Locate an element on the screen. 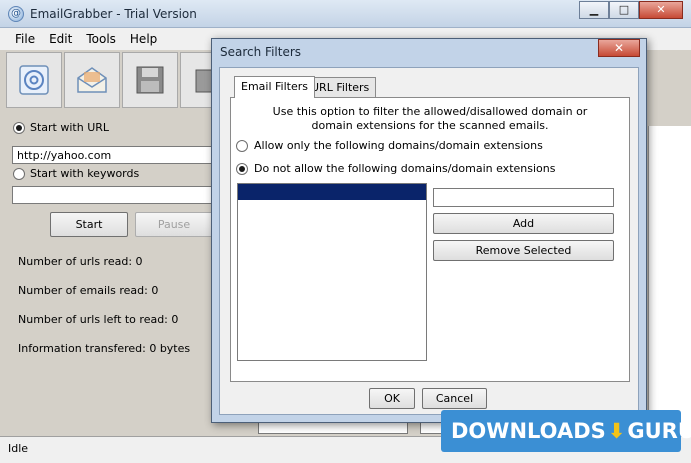 The image size is (691, 463). do-not-allow-radio is located at coordinates (242, 169).